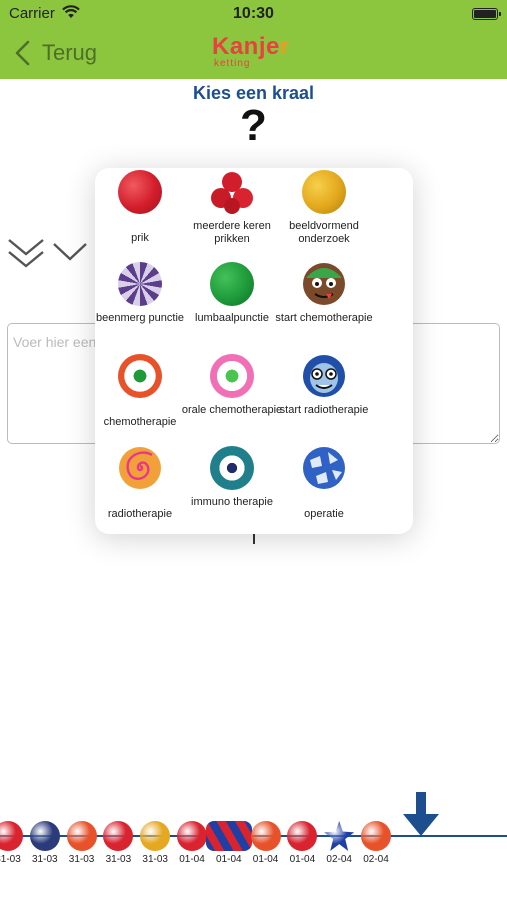  I want to click on battery-icon, so click(486, 14).